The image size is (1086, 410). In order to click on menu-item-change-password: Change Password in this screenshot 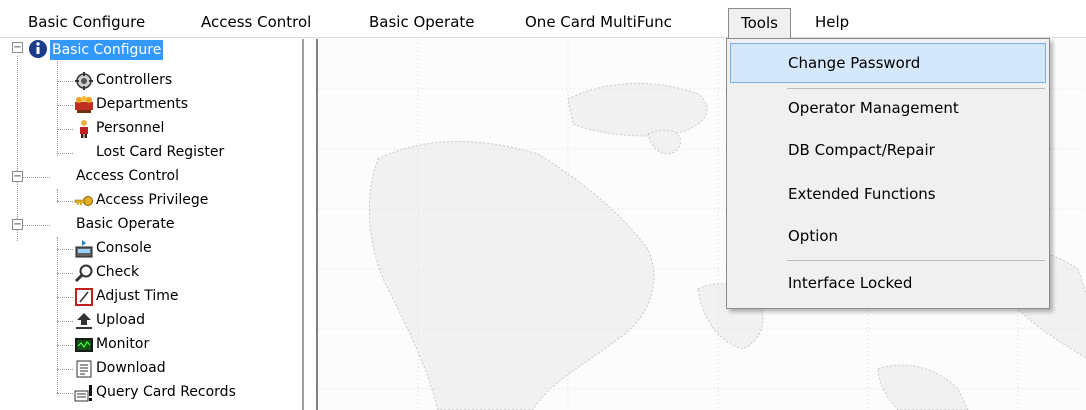, I will do `click(888, 63)`.